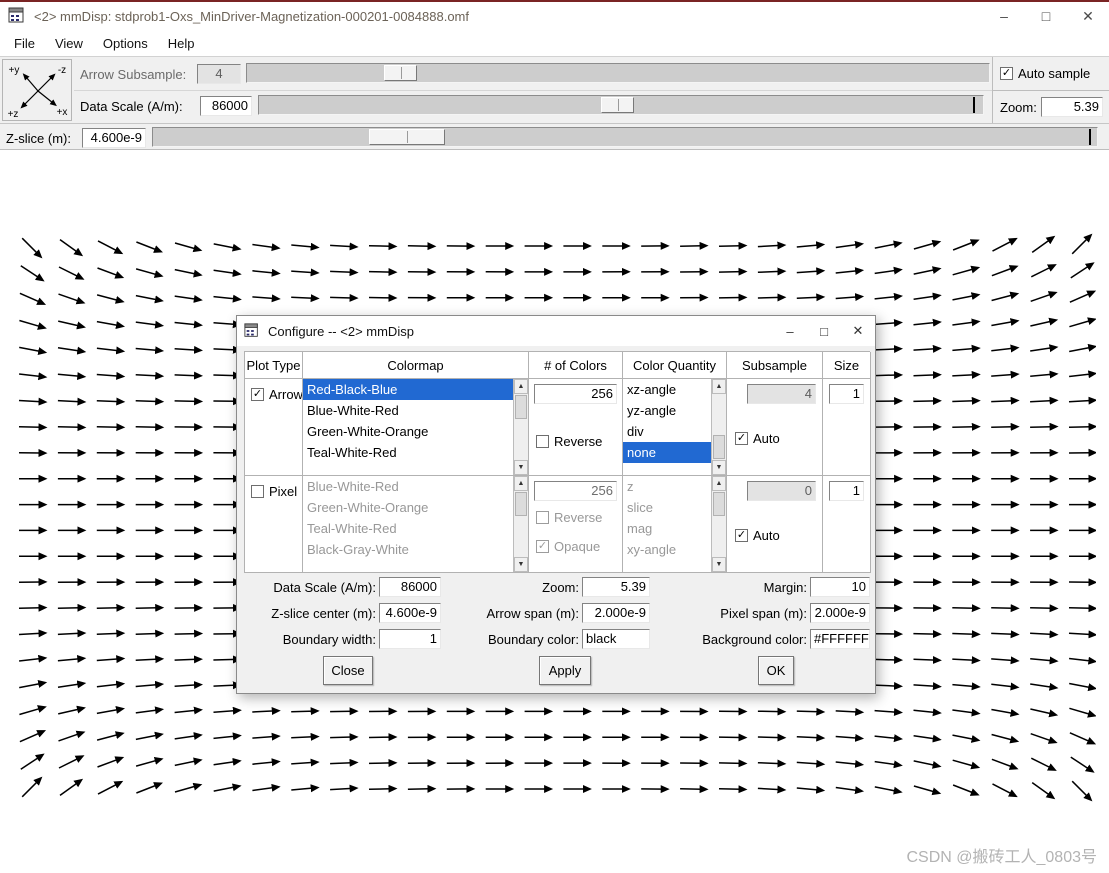 The width and height of the screenshot is (1109, 873). Describe the element at coordinates (1045, 73) in the screenshot. I see `auto-sample-checkbox: ✓ Auto sample` at that location.